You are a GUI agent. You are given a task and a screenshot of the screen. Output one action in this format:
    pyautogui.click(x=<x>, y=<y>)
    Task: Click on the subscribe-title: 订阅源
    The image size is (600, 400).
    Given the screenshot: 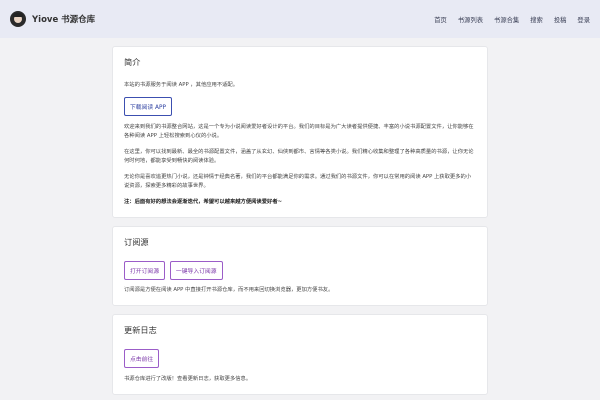 What is the action you would take?
    pyautogui.click(x=136, y=242)
    